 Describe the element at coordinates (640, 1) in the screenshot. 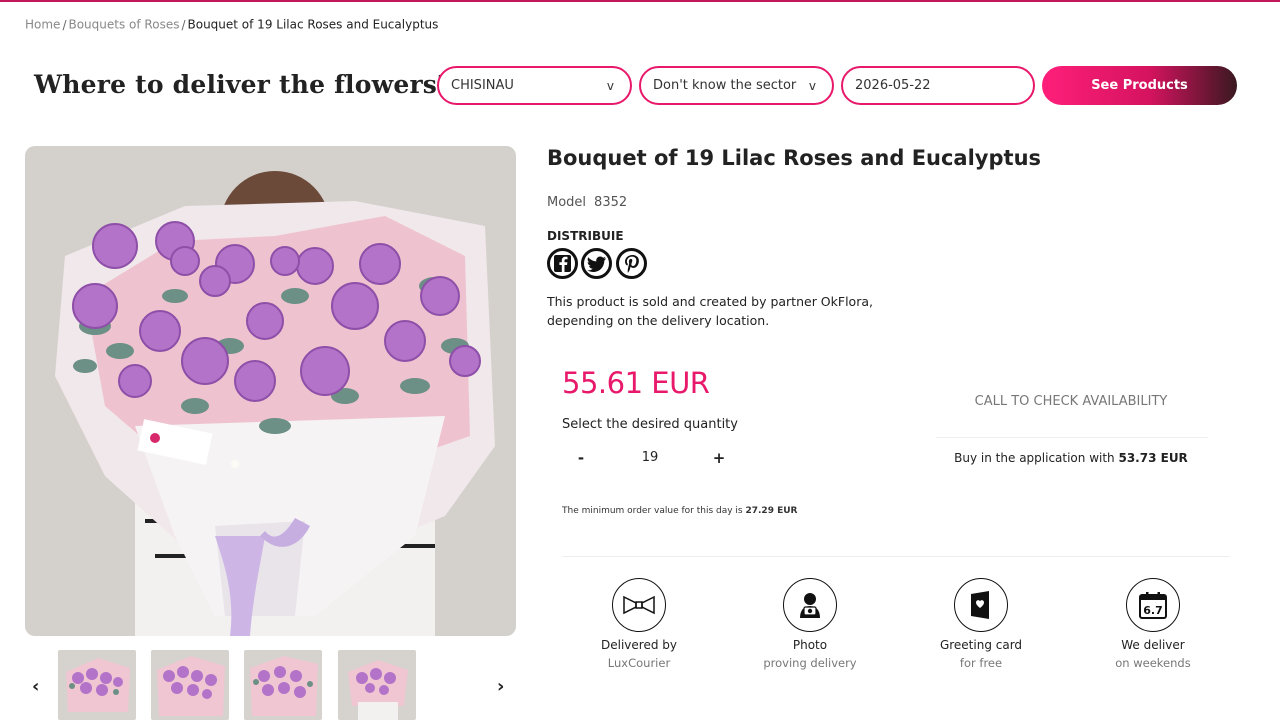

I see `top-accent-line` at that location.